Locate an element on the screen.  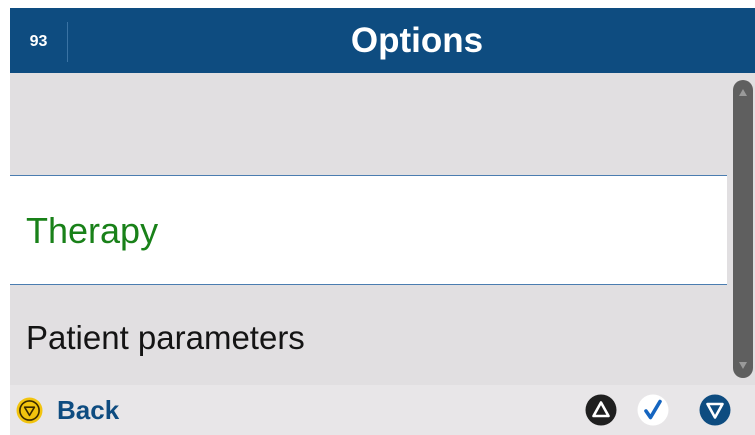
triangle-up-icon is located at coordinates (601, 410).